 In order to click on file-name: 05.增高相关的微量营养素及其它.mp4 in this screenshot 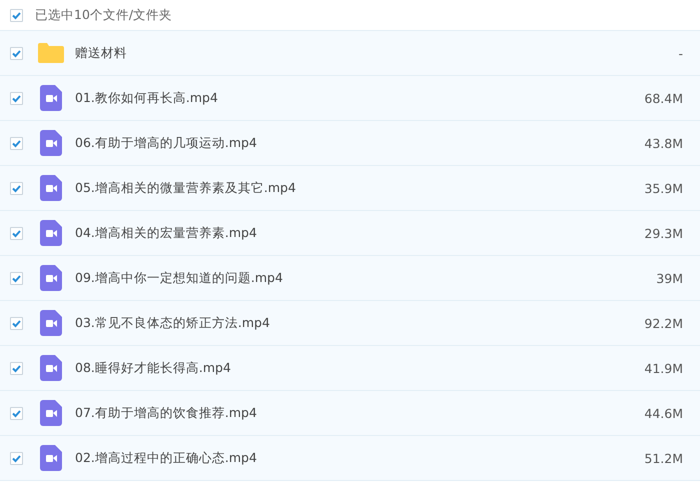, I will do `click(339, 188)`.